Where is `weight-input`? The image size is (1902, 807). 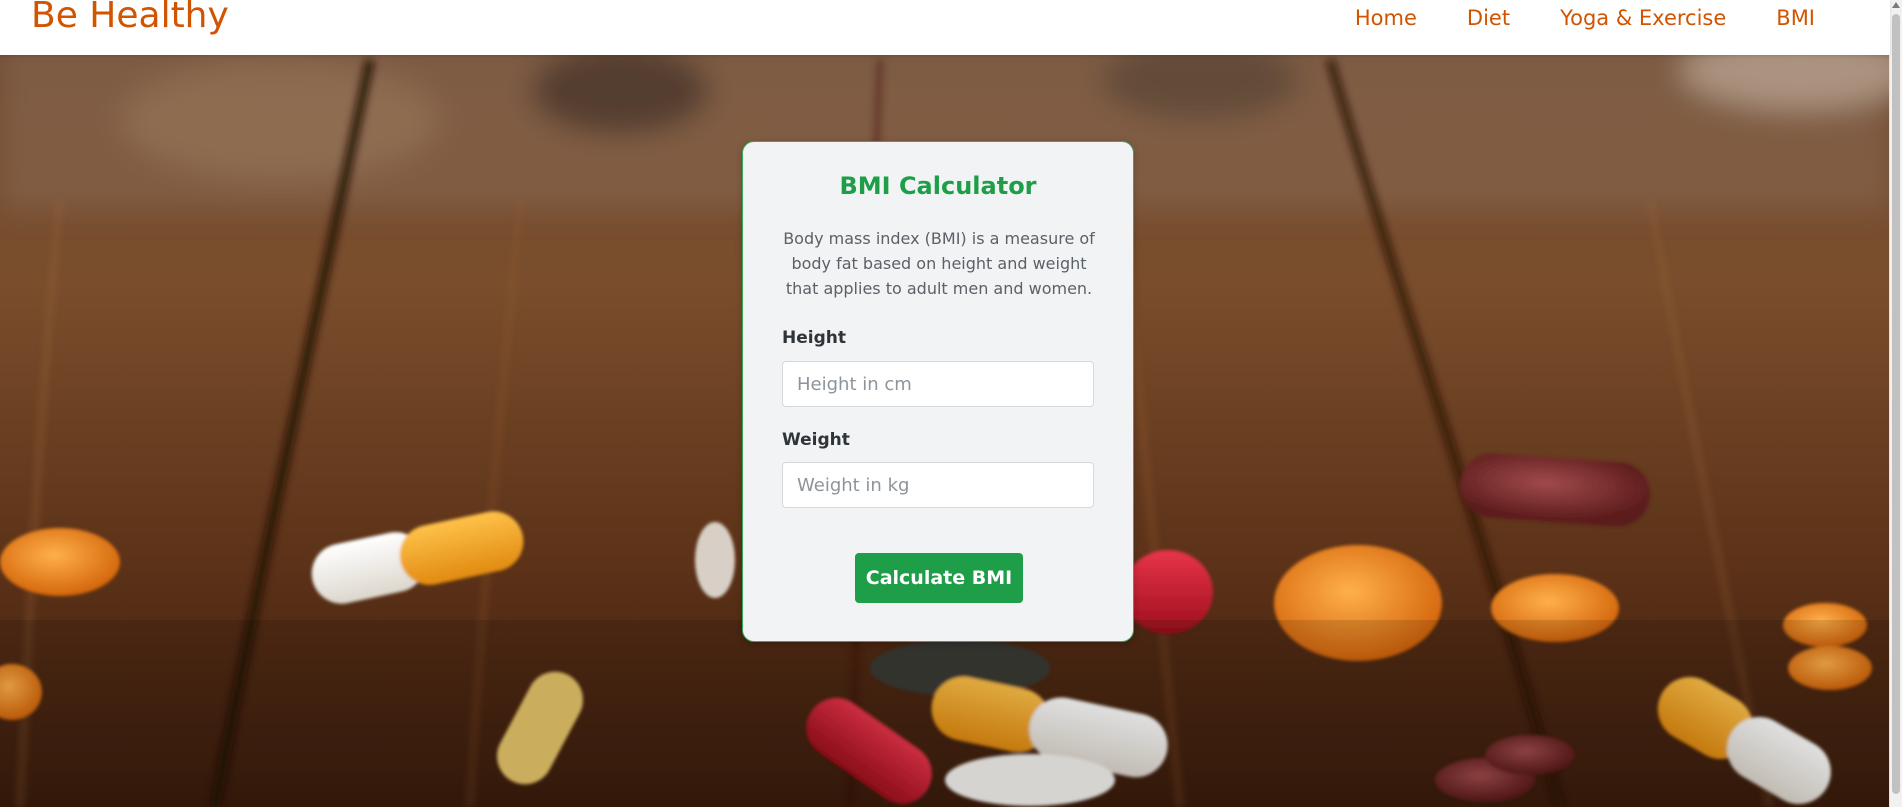
weight-input is located at coordinates (938, 485).